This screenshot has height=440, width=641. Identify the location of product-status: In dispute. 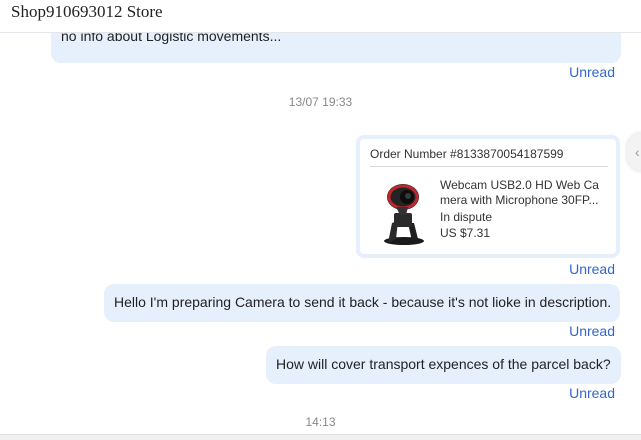
(466, 217).